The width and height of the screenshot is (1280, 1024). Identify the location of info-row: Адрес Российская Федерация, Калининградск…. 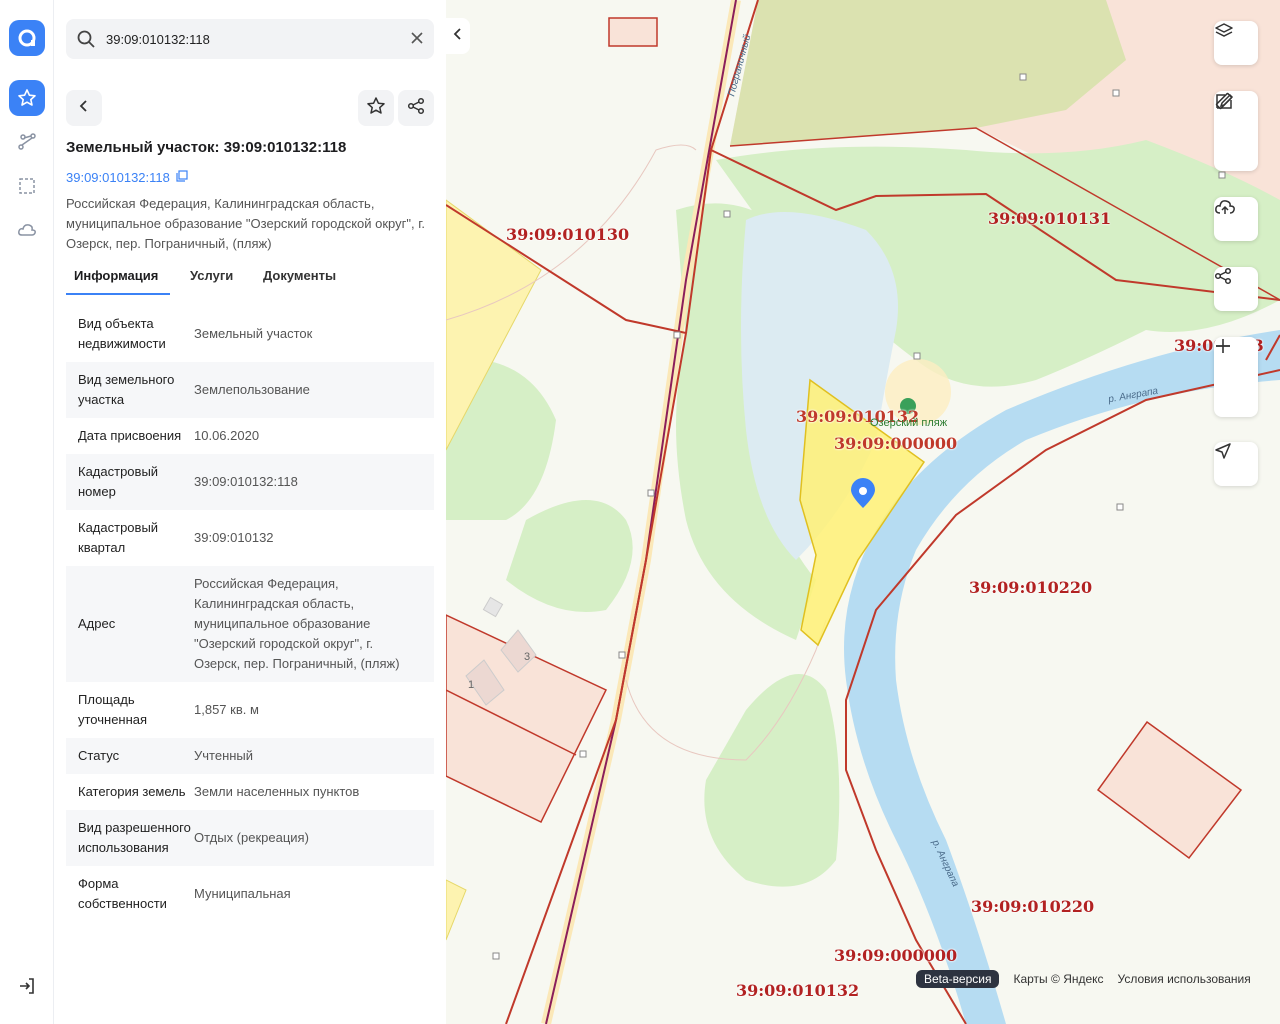
(250, 624).